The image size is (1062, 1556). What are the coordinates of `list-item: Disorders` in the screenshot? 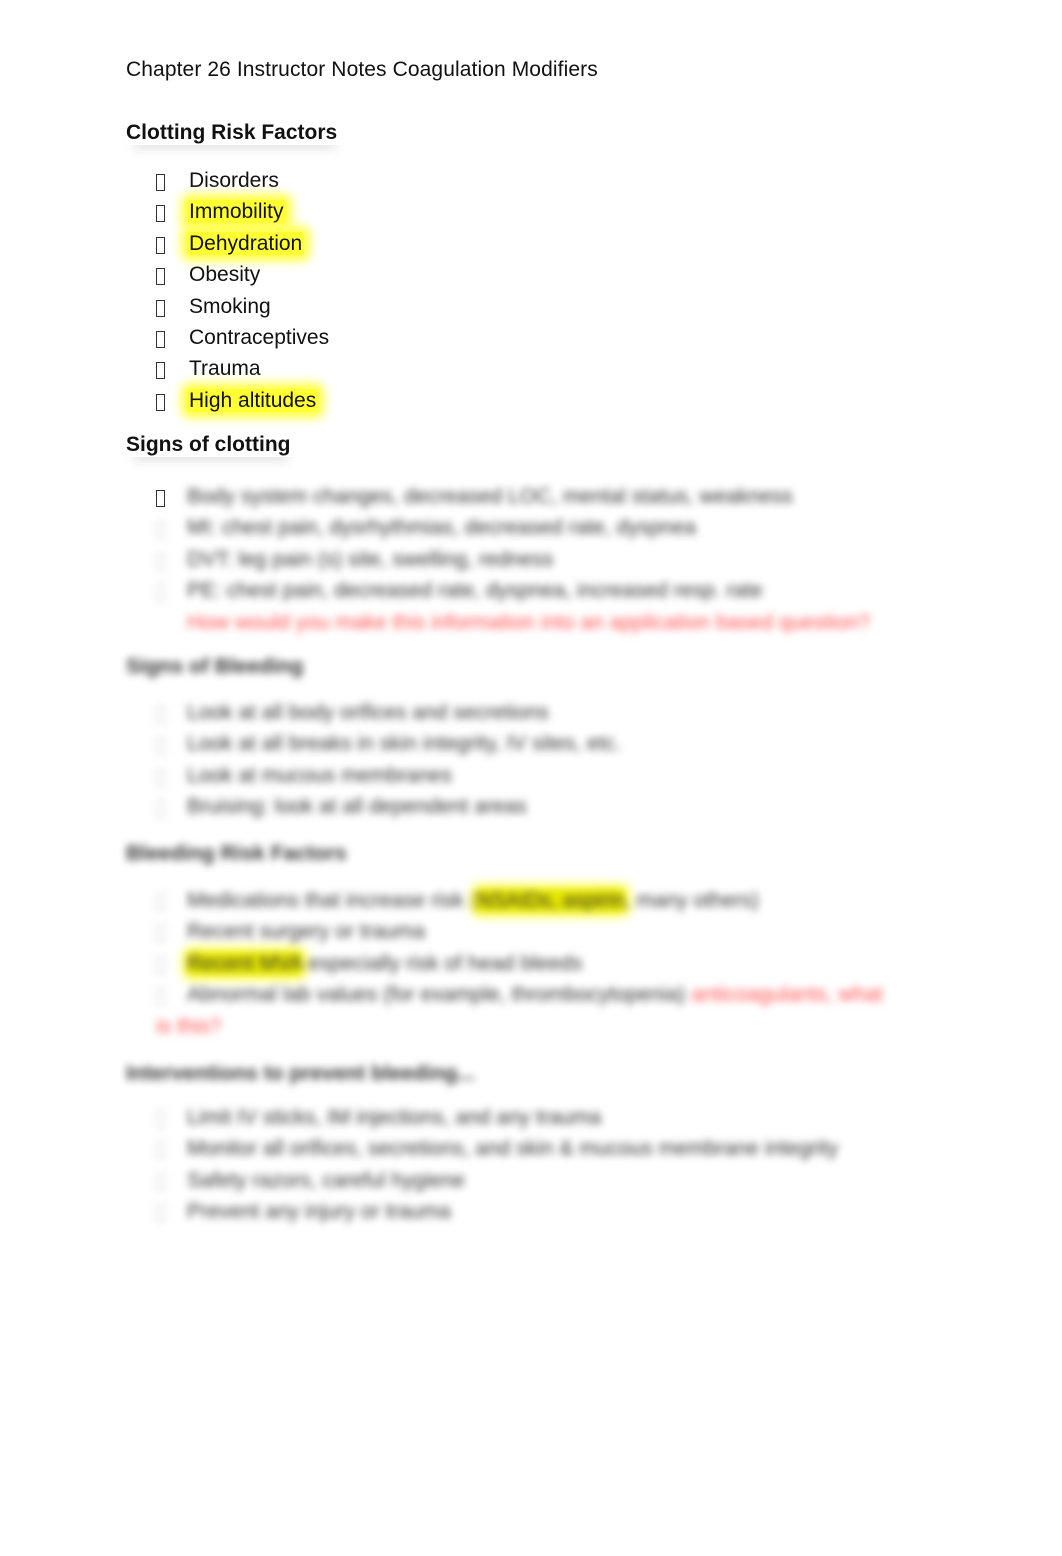 It's located at (243, 180).